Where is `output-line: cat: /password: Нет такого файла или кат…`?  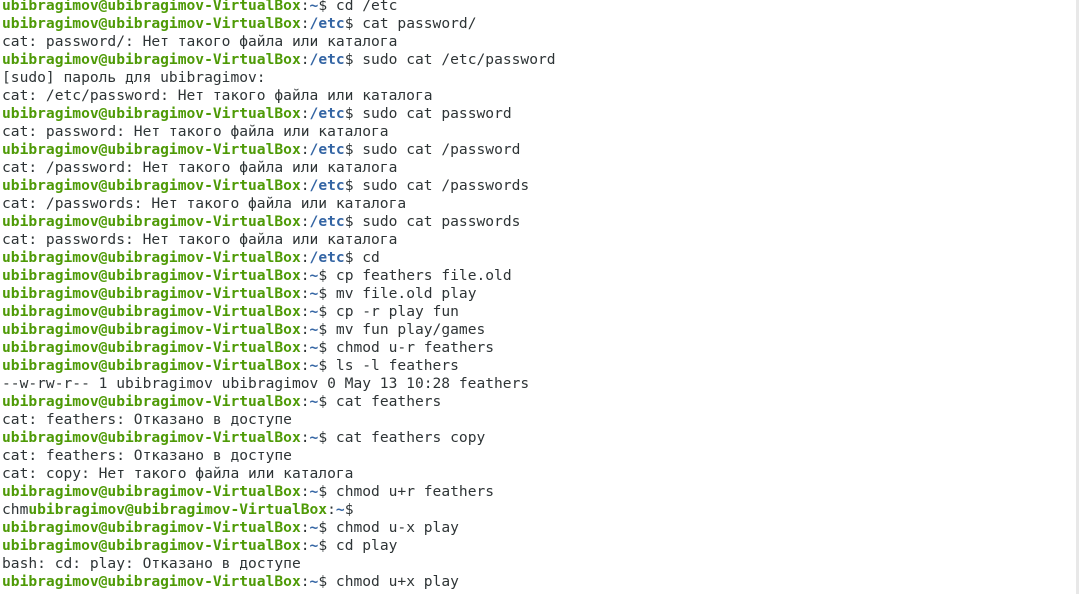 output-line: cat: /password: Нет такого файла или кат… is located at coordinates (540, 168).